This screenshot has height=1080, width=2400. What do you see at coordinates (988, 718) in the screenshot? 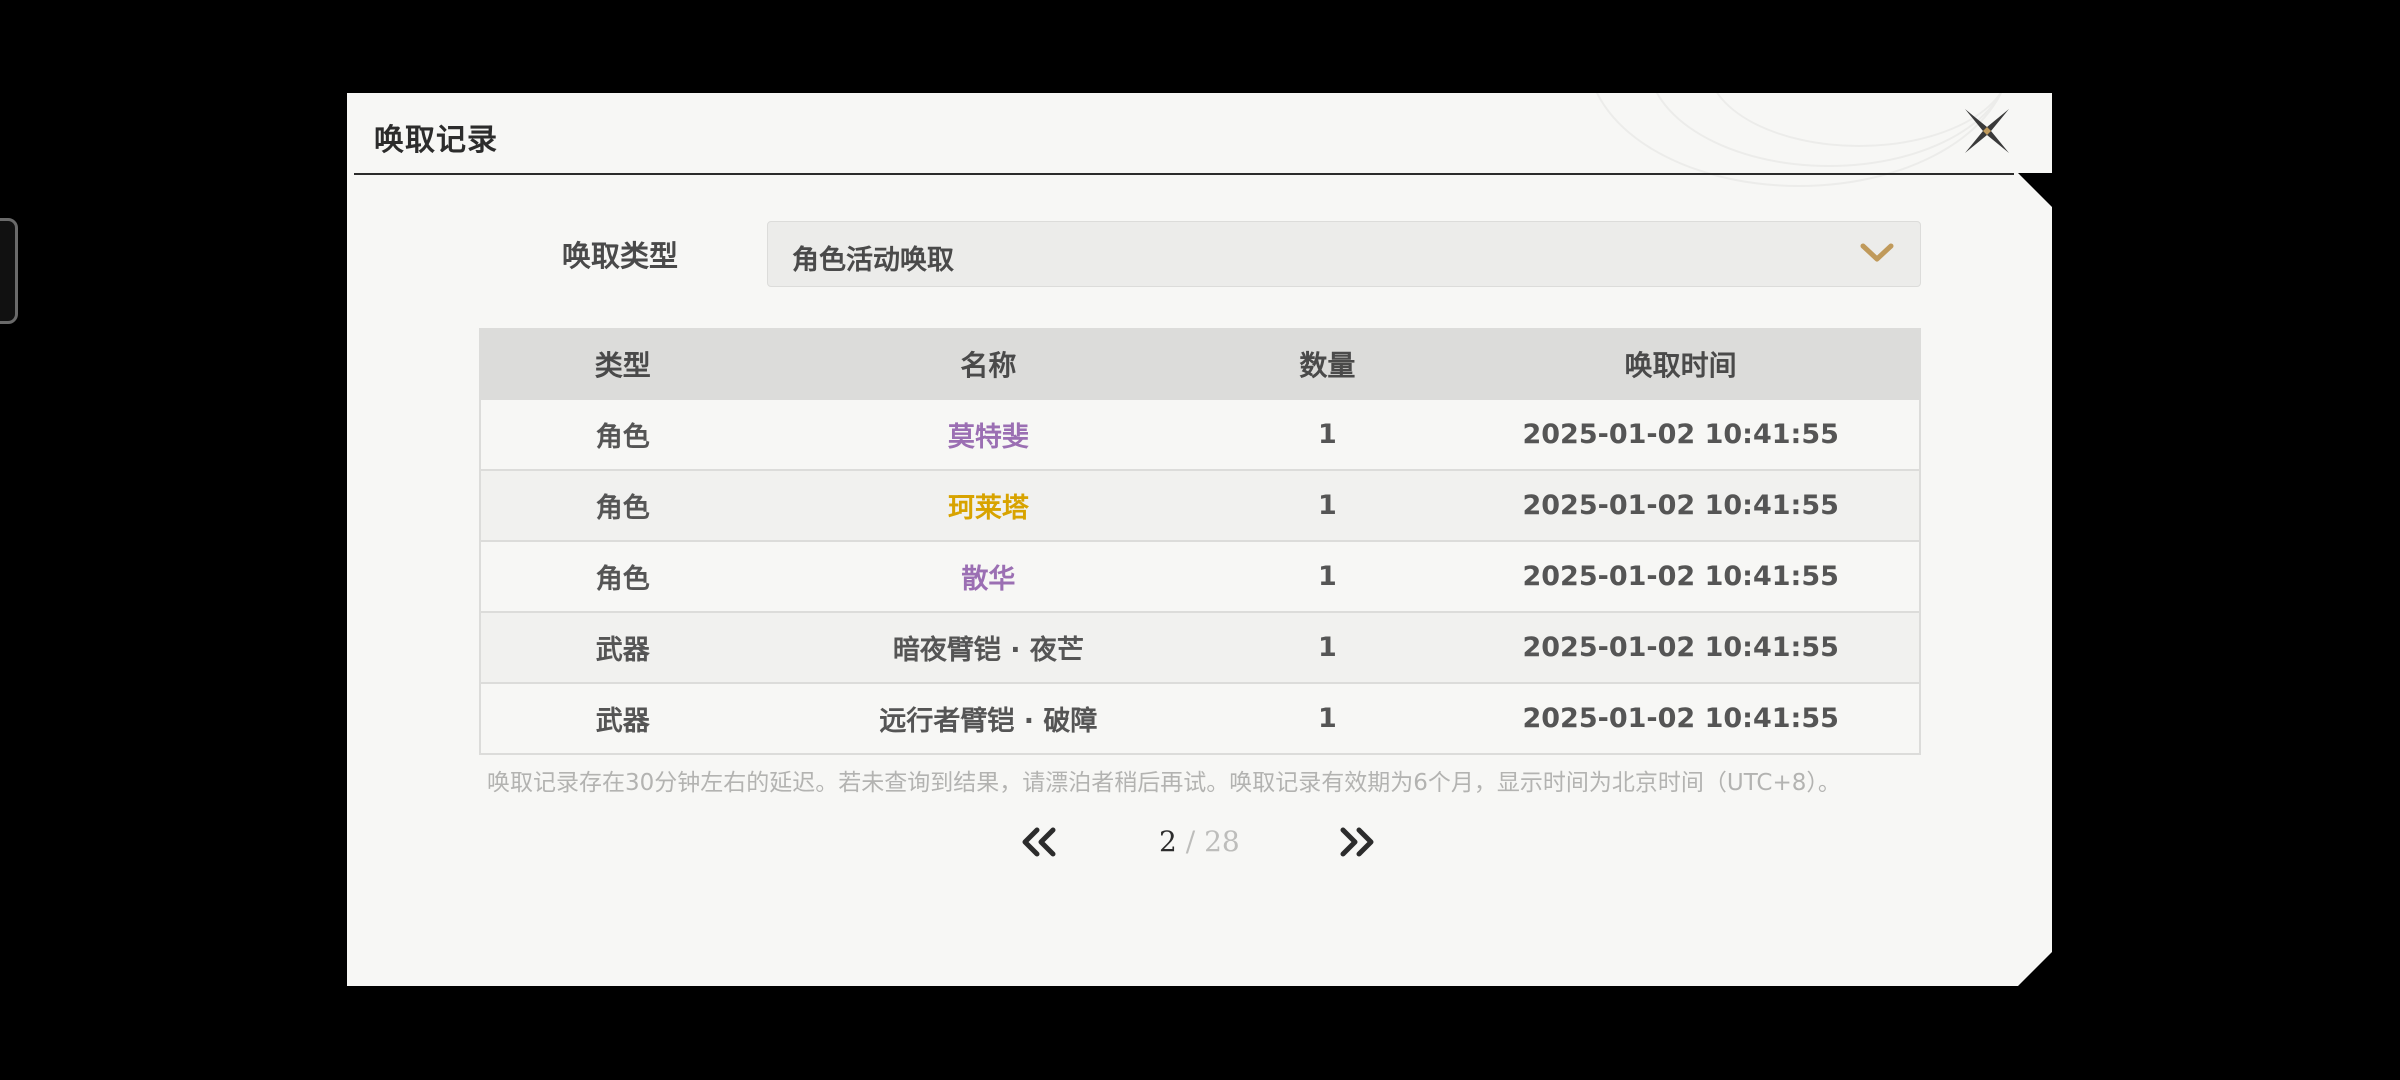
I see `cell-name: 远行者臂铠 · 破障` at bounding box center [988, 718].